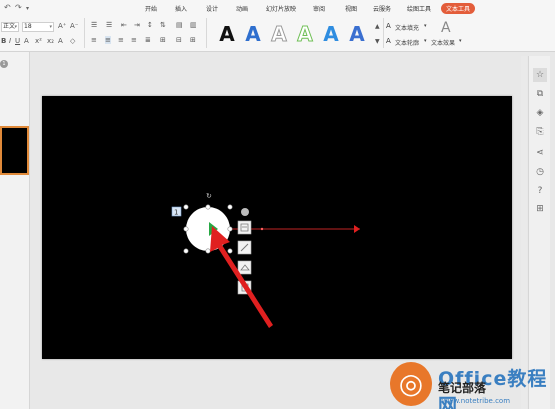 The width and height of the screenshot is (555, 409). Describe the element at coordinates (540, 94) in the screenshot. I see `layers-icon: ⧉` at that location.